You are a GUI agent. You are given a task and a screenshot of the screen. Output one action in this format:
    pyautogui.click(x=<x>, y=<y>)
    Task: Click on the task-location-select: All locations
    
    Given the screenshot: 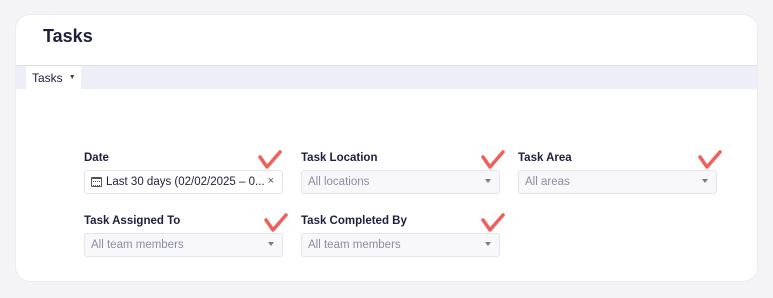 What is the action you would take?
    pyautogui.click(x=400, y=182)
    